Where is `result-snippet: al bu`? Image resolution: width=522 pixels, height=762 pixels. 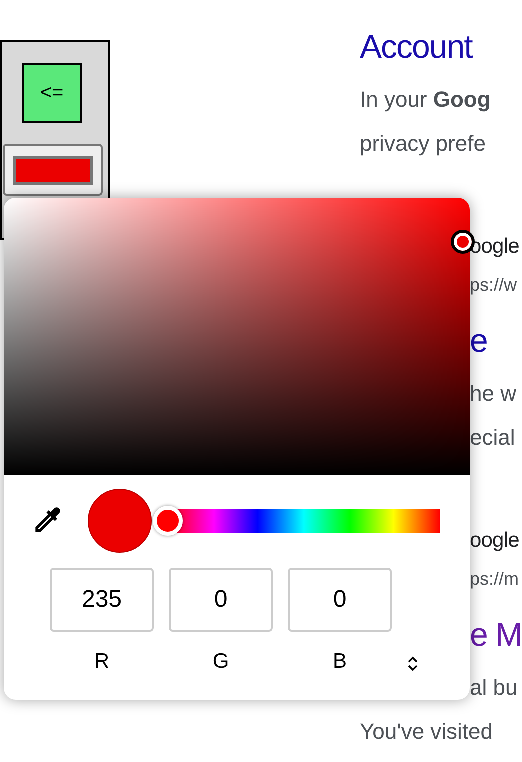
result-snippet: al bu is located at coordinates (494, 687).